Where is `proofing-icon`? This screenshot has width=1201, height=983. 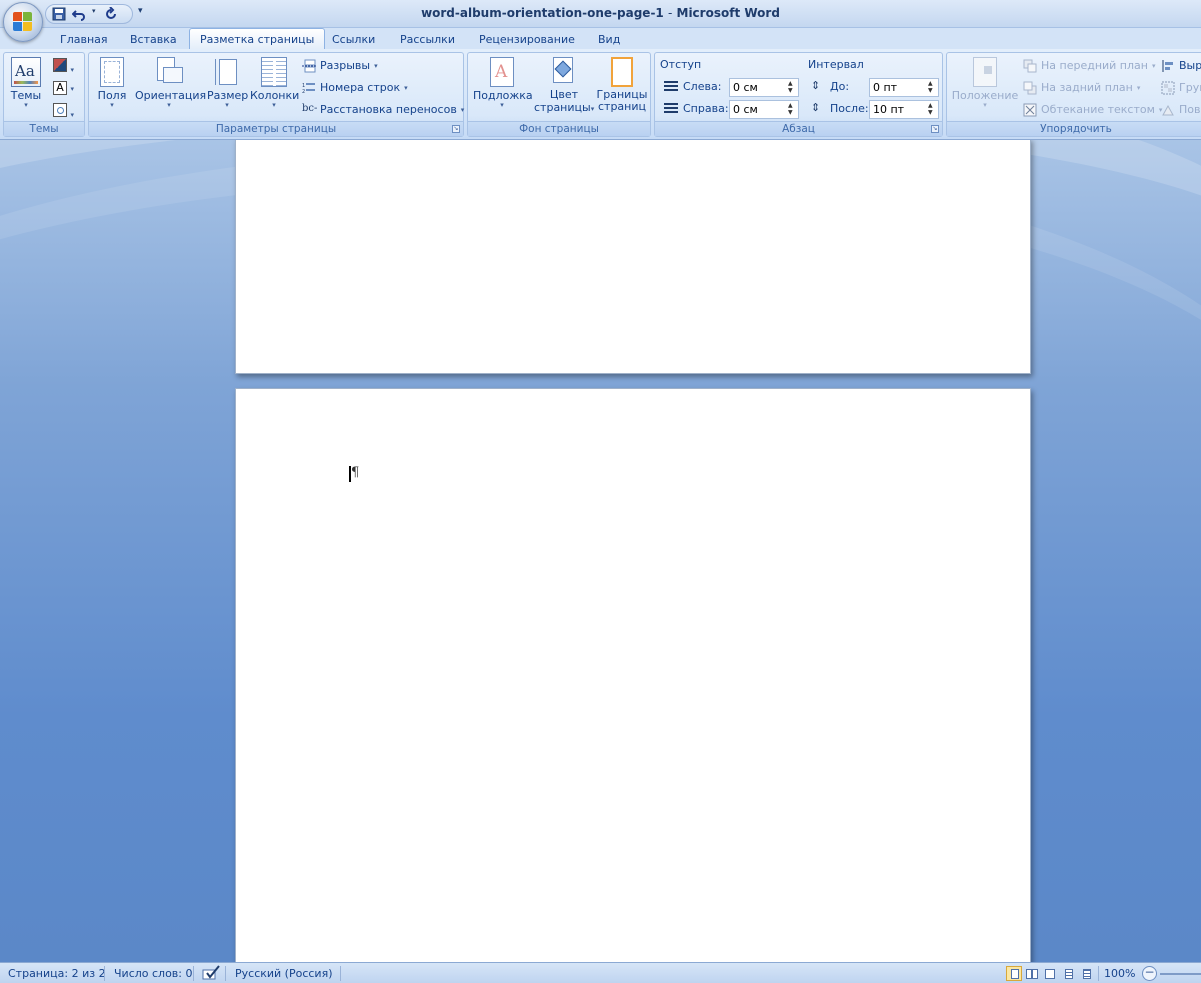 proofing-icon is located at coordinates (211, 974).